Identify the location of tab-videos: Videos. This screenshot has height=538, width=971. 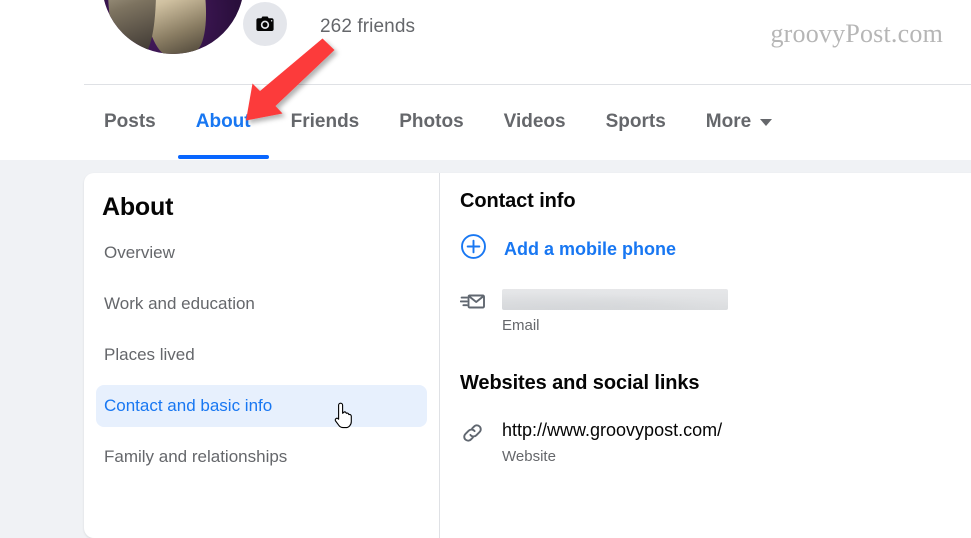
(535, 122).